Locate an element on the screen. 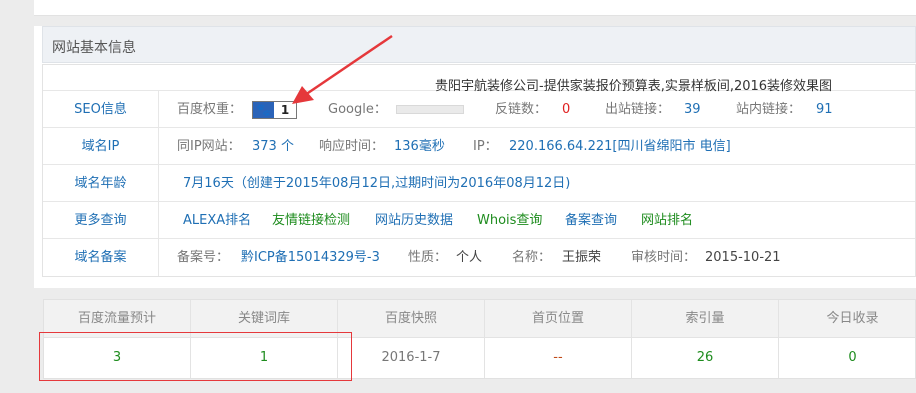 The image size is (916, 393). icp-nature-label: 性质： is located at coordinates (428, 257).